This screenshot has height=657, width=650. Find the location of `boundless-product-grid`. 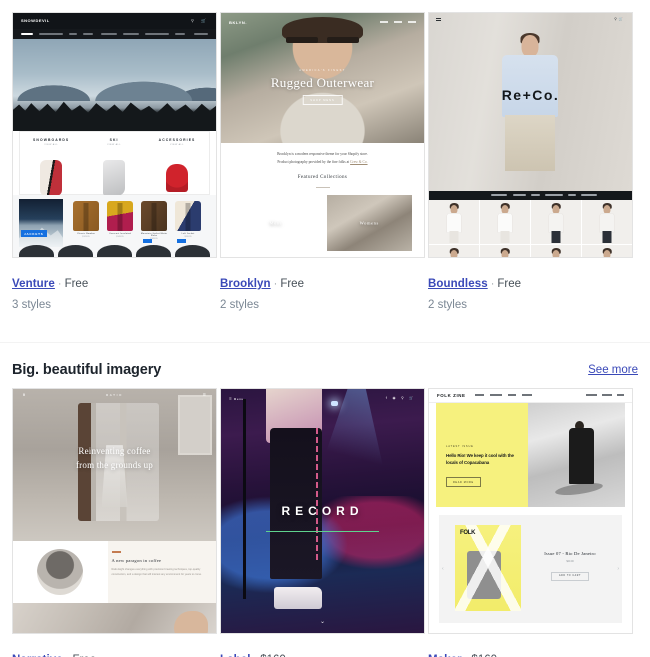

boundless-product-grid is located at coordinates (530, 228).